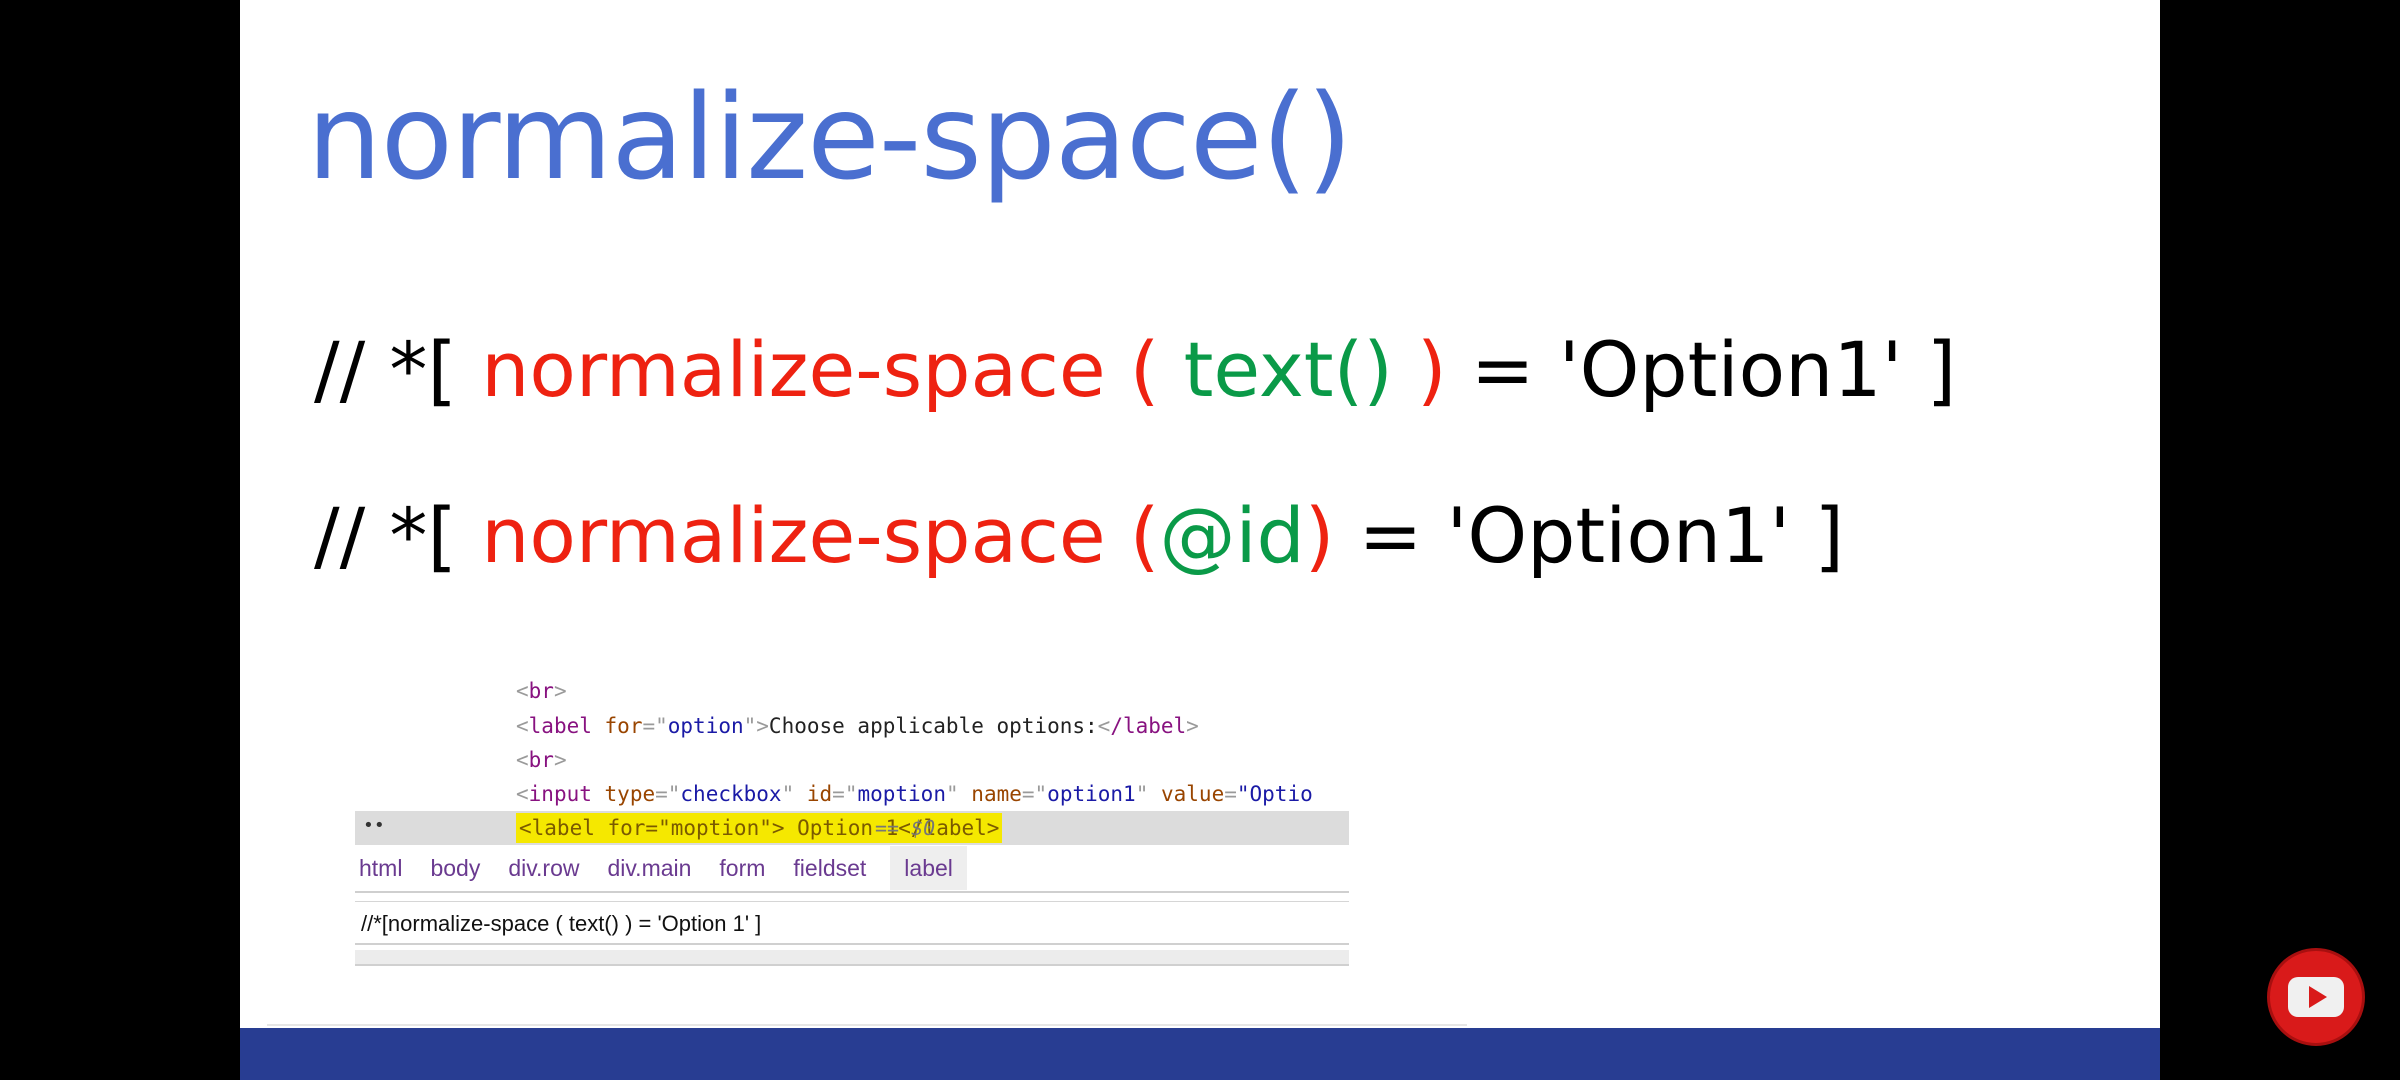 The width and height of the screenshot is (2400, 1080). Describe the element at coordinates (928, 868) in the screenshot. I see `breadcrumb-item-label: label` at that location.